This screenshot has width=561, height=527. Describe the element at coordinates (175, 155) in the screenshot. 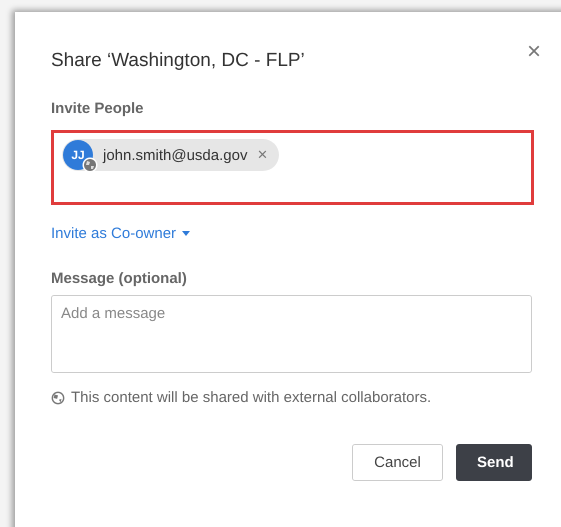

I see `chip-email: john.smith@usda.gov` at that location.